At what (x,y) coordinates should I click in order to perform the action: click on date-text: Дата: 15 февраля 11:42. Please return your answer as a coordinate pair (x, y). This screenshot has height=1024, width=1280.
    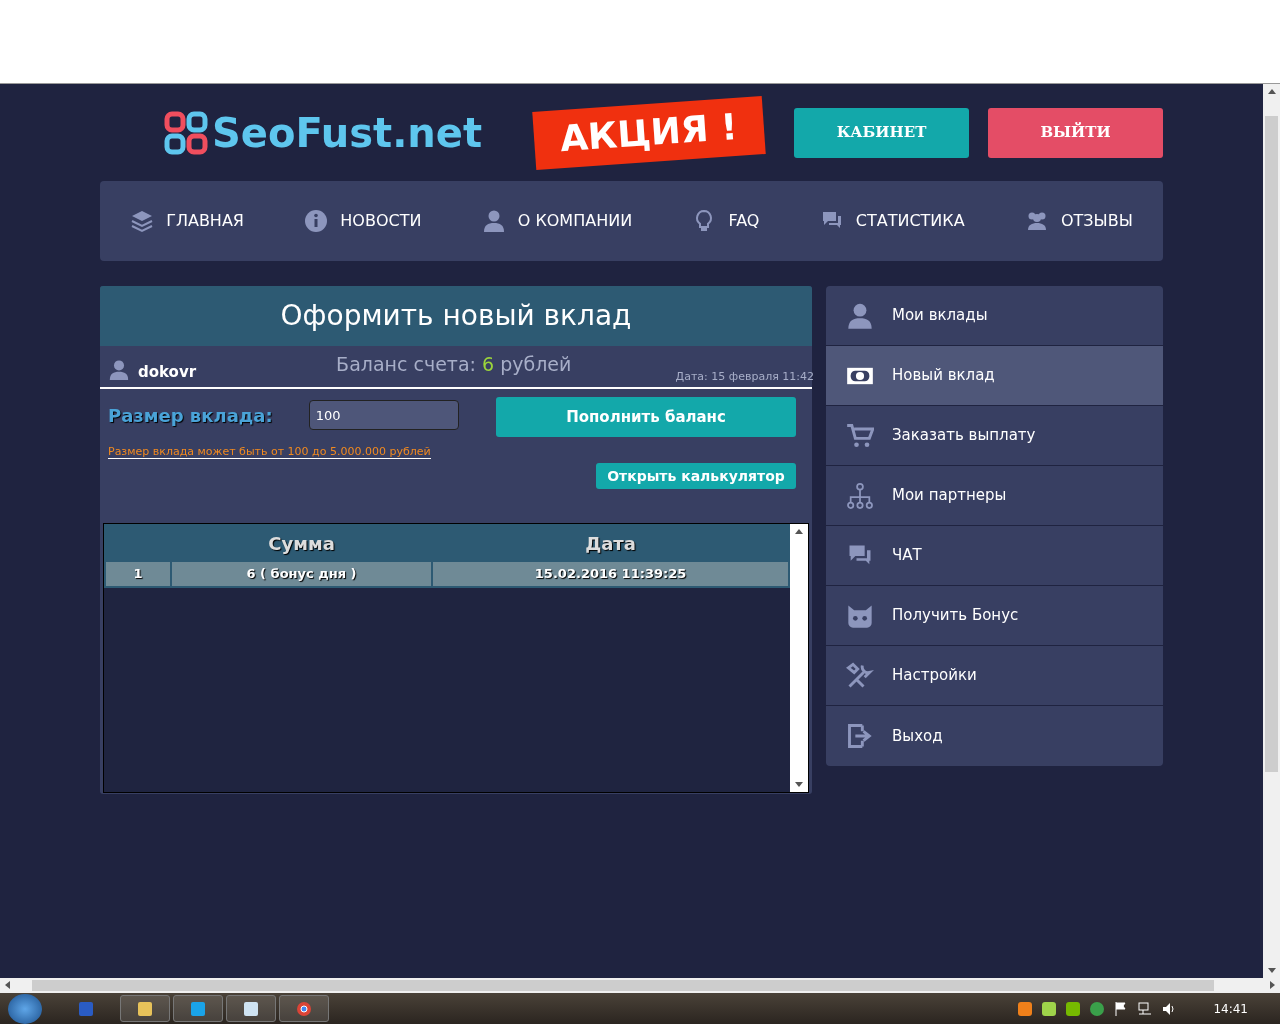
    Looking at the image, I should click on (744, 376).